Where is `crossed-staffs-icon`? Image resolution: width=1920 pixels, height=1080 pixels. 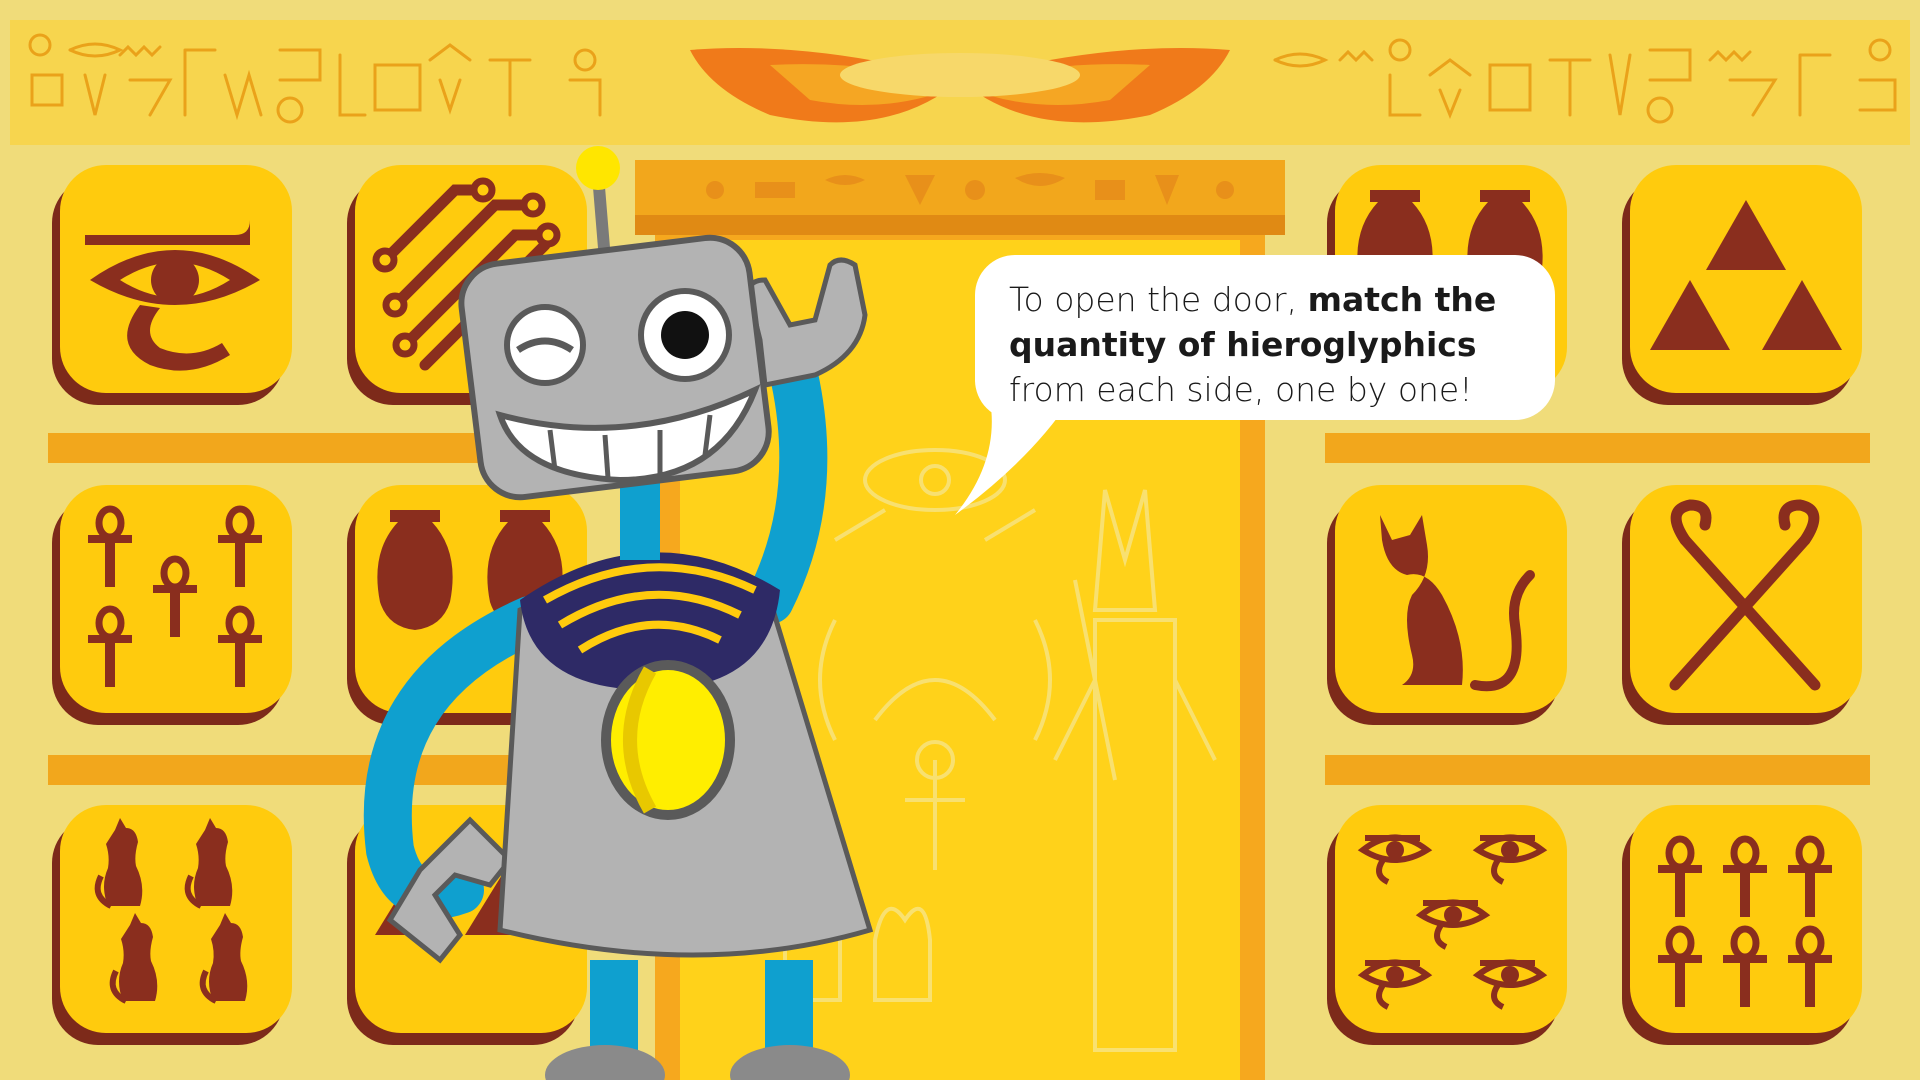 crossed-staffs-icon is located at coordinates (1745, 595).